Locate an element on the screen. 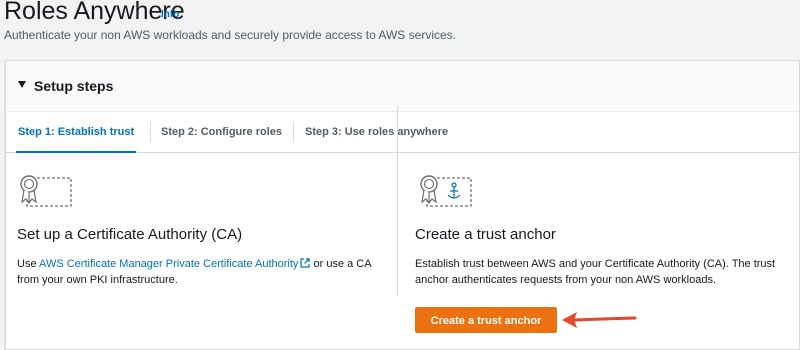 Image resolution: width=800 pixels, height=350 pixels. tab-configure-roles: Step 2: Configure roles is located at coordinates (221, 132).